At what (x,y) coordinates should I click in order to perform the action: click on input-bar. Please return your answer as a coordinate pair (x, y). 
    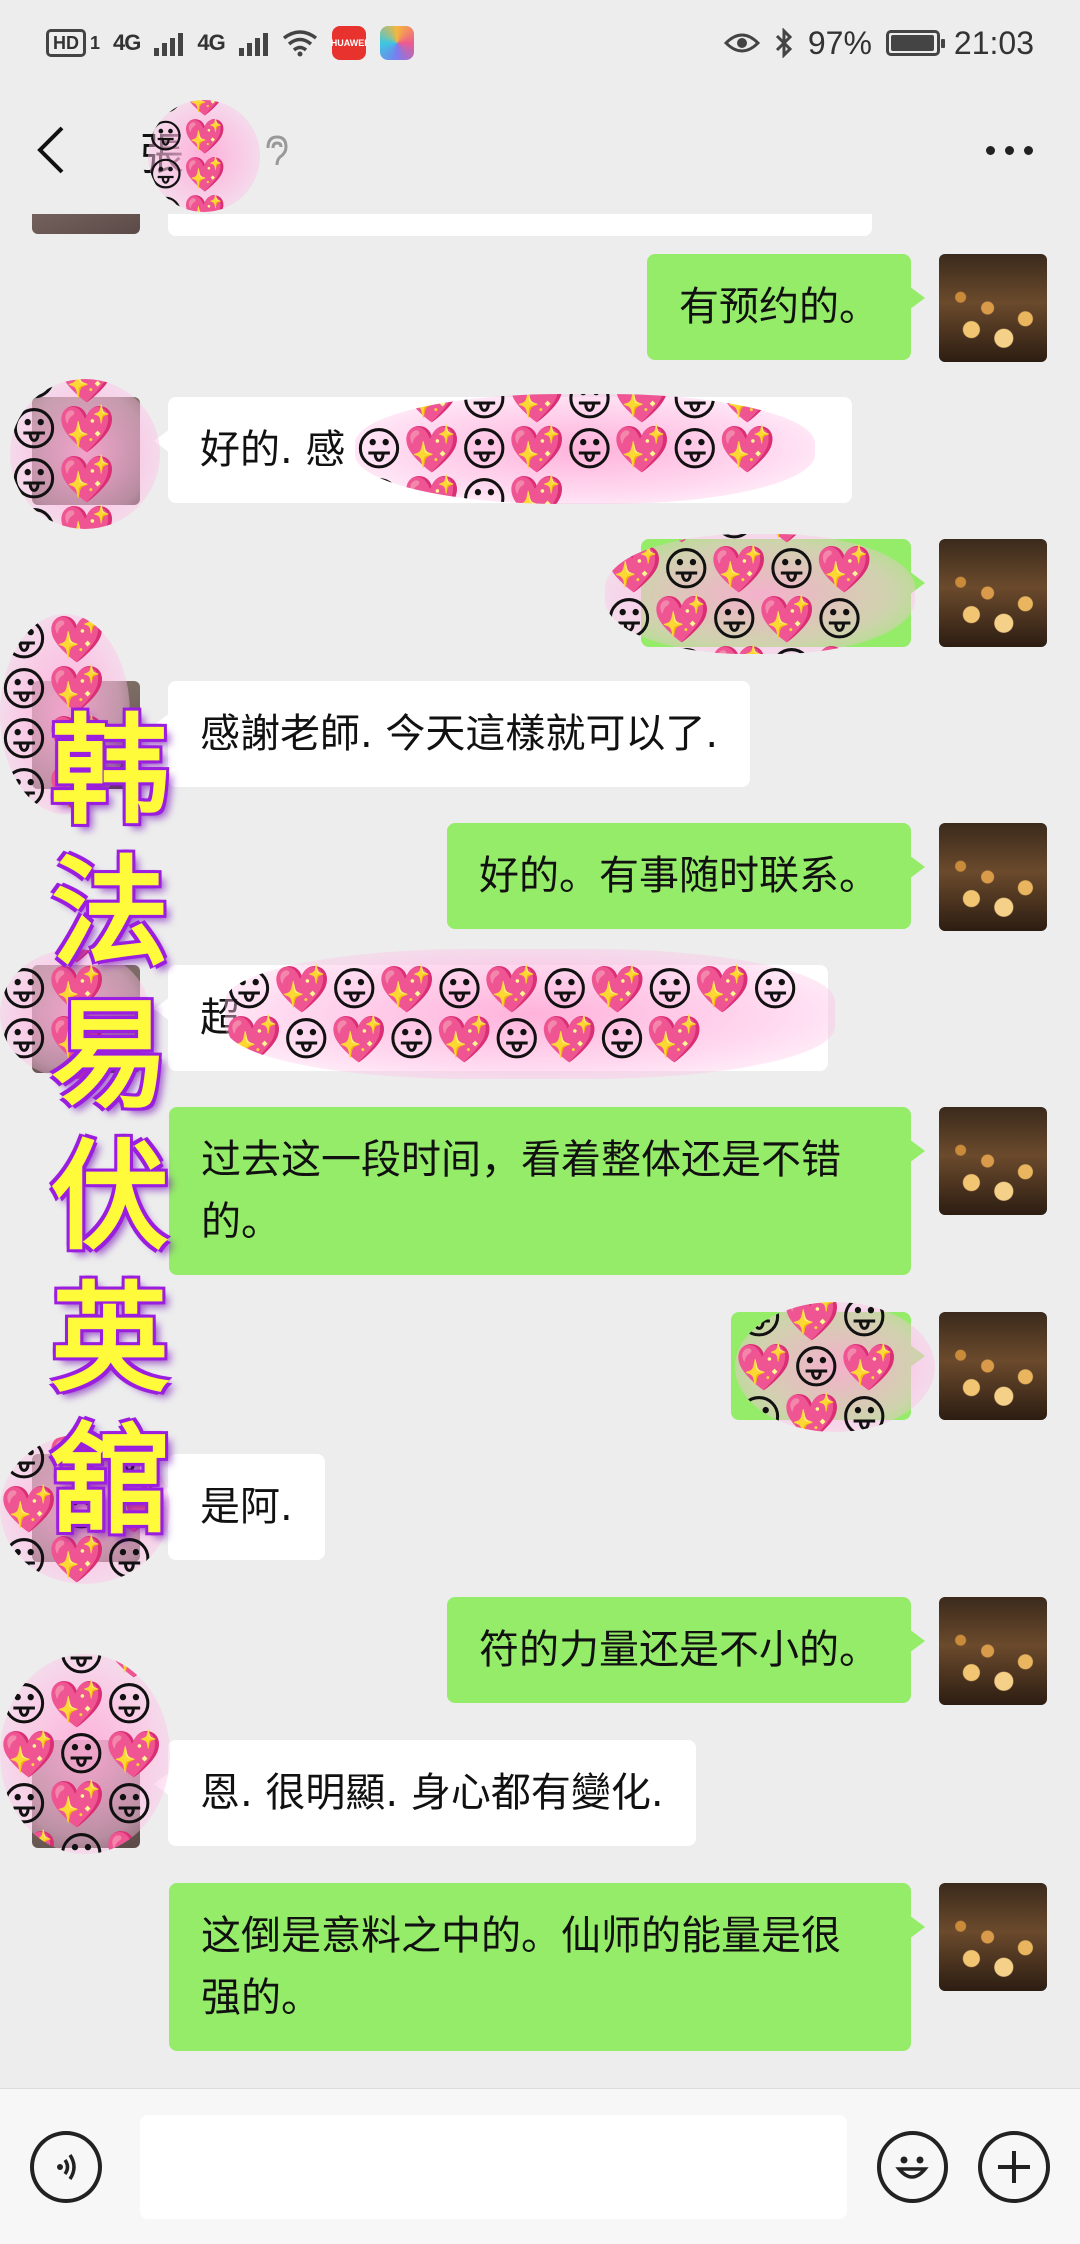
    Looking at the image, I should click on (540, 2166).